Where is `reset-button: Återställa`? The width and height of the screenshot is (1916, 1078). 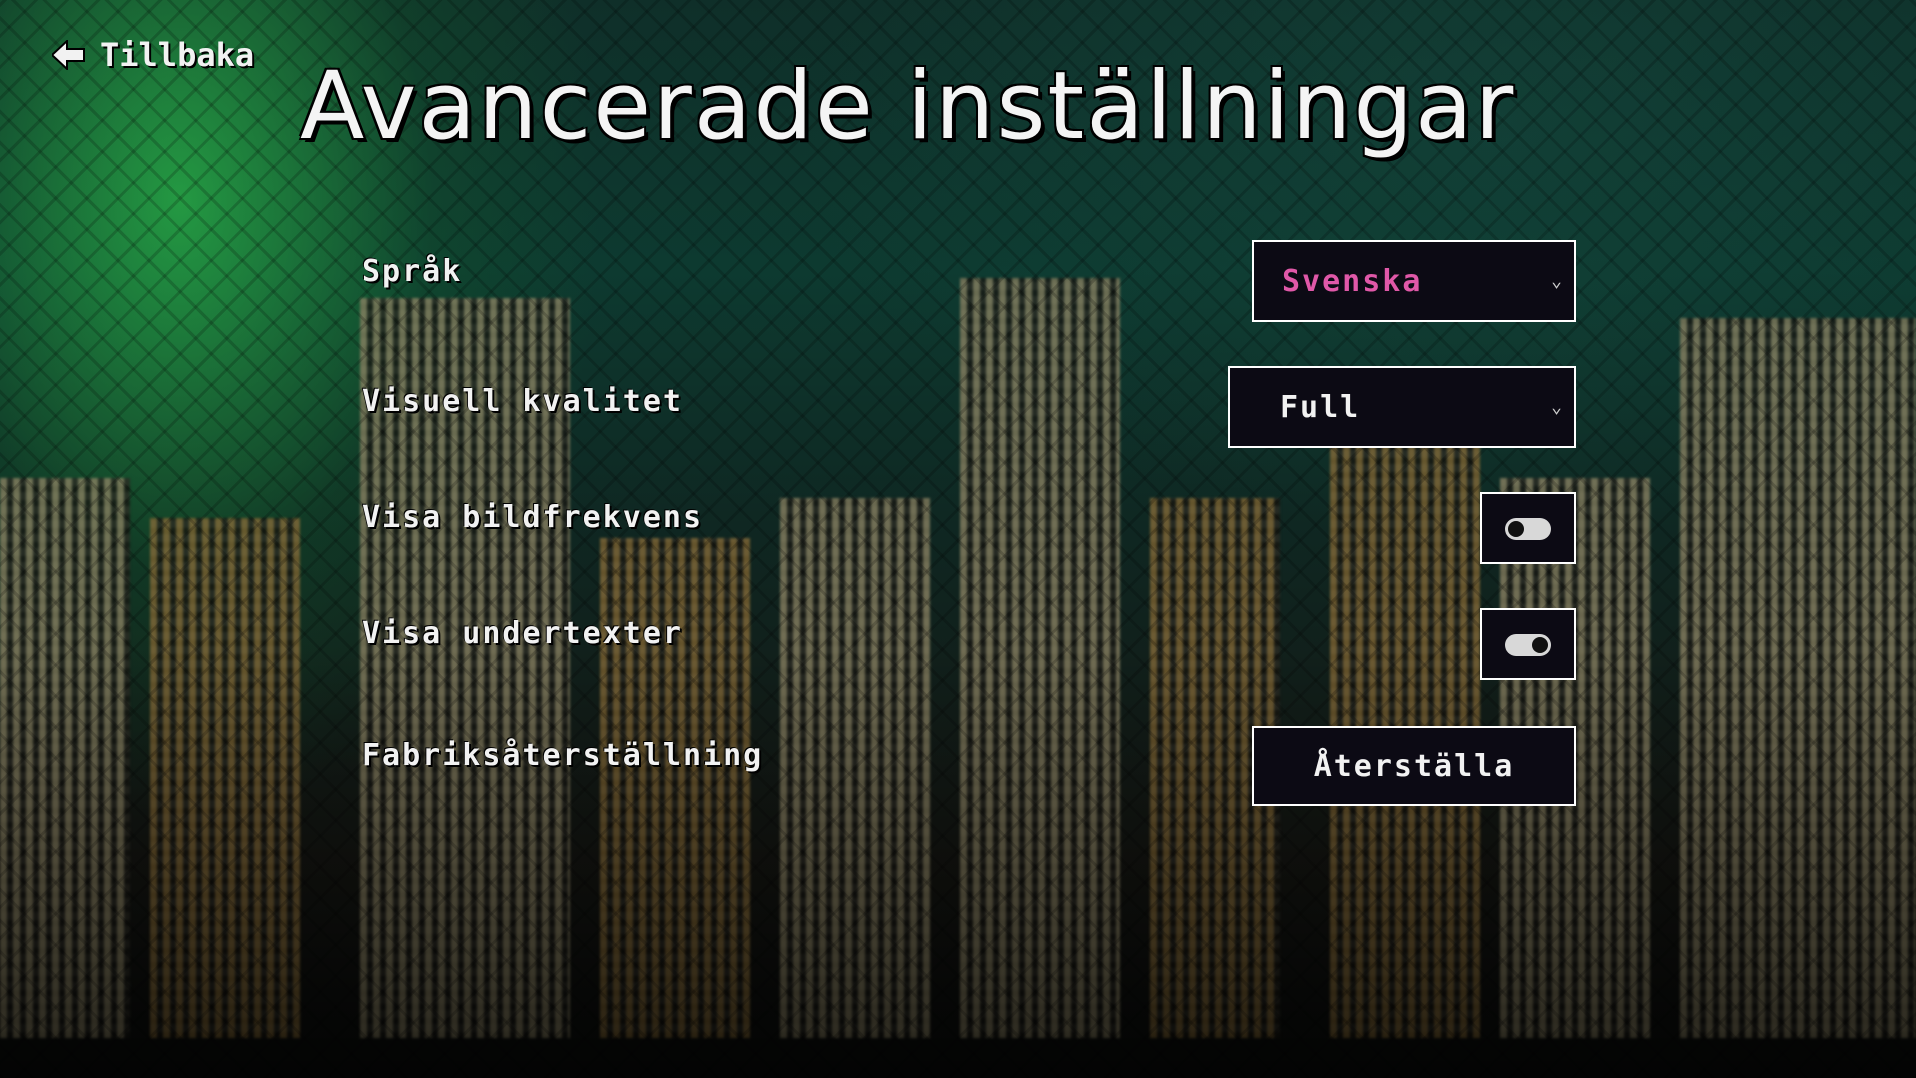 reset-button: Återställa is located at coordinates (1414, 766).